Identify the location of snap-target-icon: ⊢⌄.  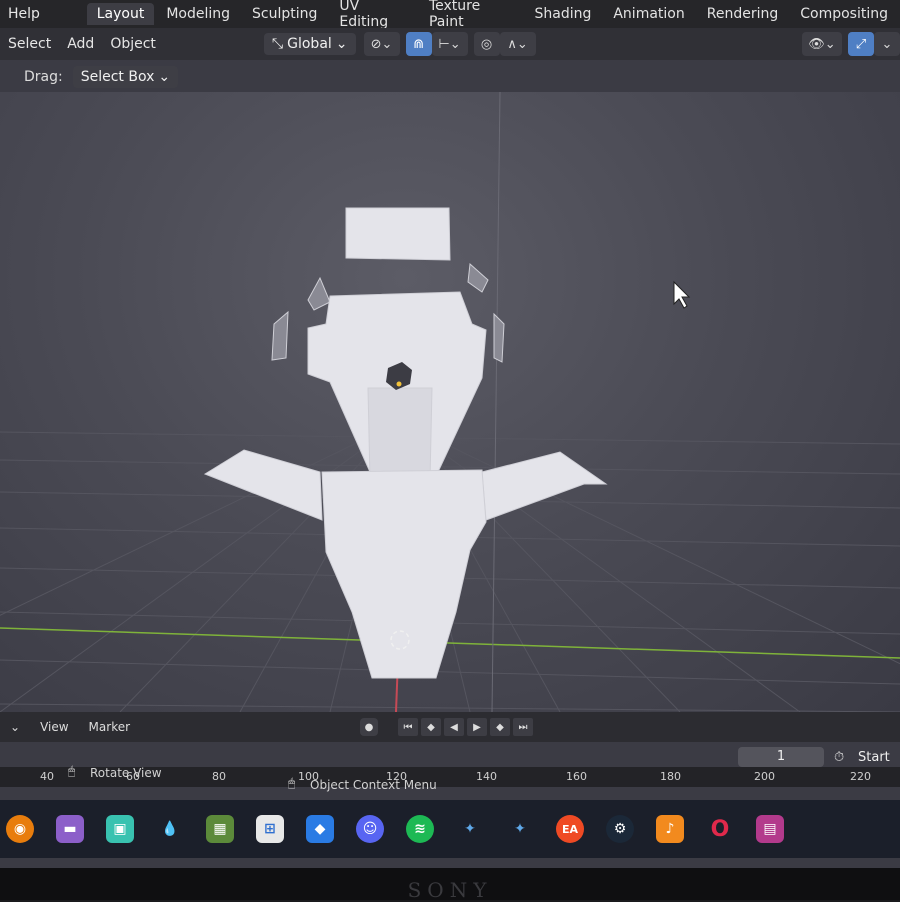
(449, 44).